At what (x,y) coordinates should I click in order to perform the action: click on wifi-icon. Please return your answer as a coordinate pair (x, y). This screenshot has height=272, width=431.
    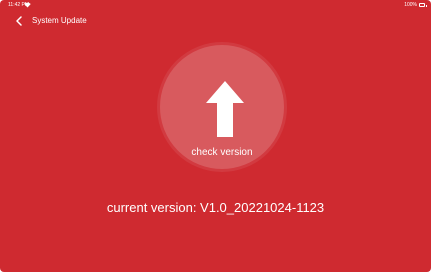
    Looking at the image, I should click on (27, 5).